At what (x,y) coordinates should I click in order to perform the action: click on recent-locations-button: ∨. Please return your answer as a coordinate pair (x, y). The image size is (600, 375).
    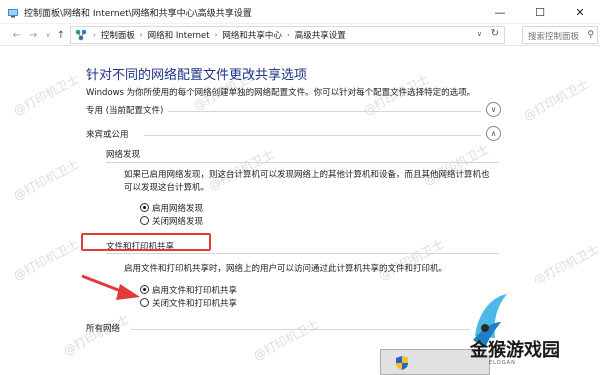
    Looking at the image, I should click on (48, 35).